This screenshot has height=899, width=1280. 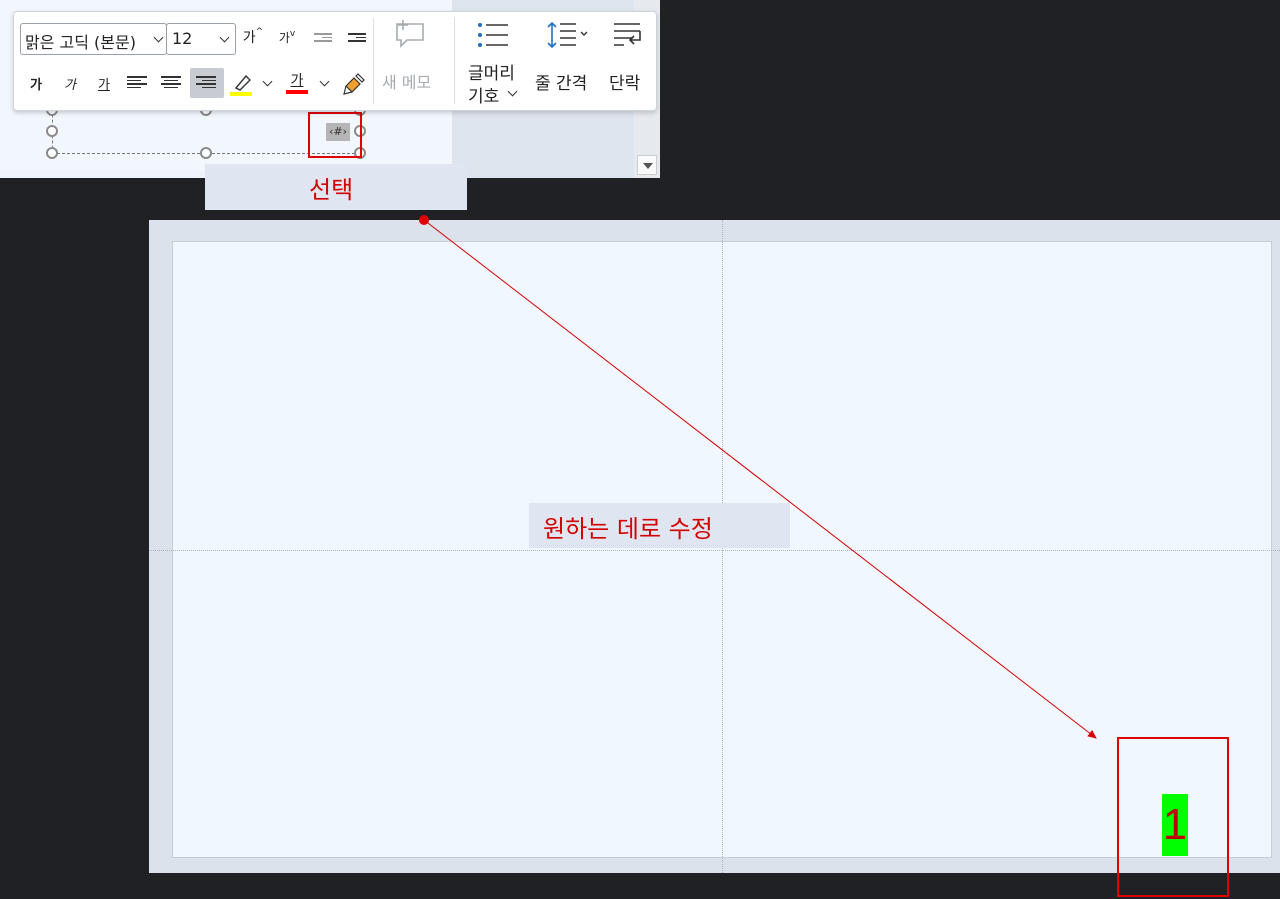 What do you see at coordinates (1175, 825) in the screenshot?
I see `slide-number: 1` at bounding box center [1175, 825].